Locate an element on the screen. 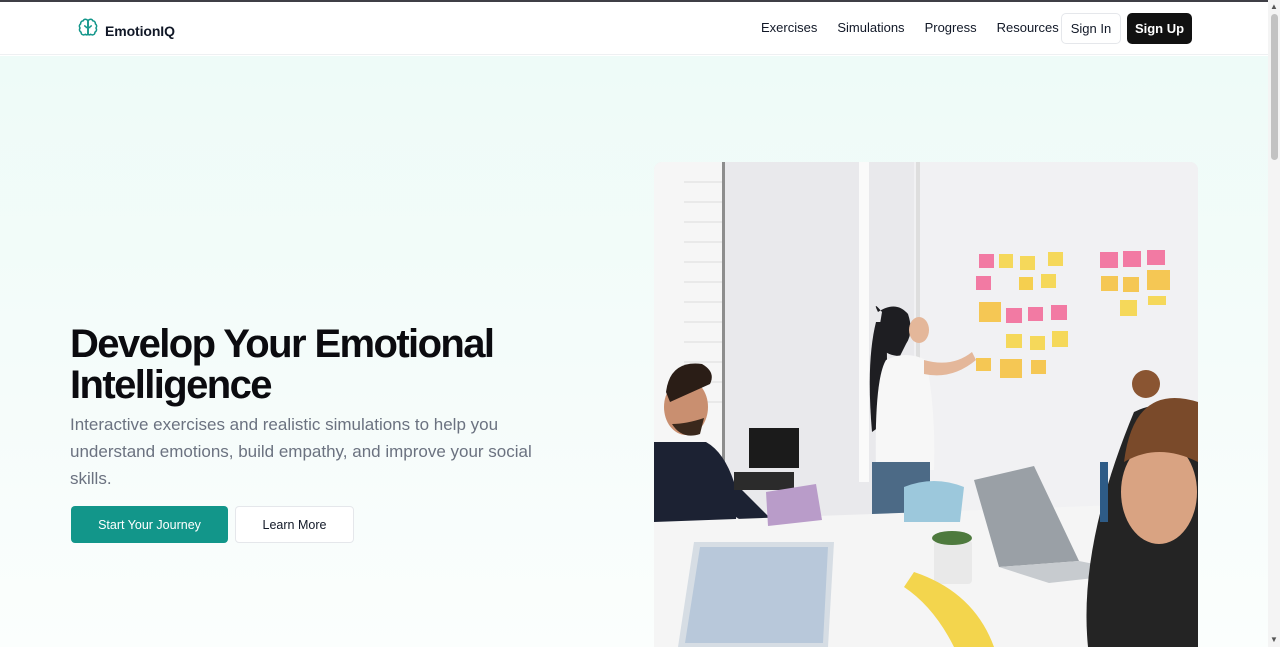  brand-logo: EmotionIQ is located at coordinates (126, 30).